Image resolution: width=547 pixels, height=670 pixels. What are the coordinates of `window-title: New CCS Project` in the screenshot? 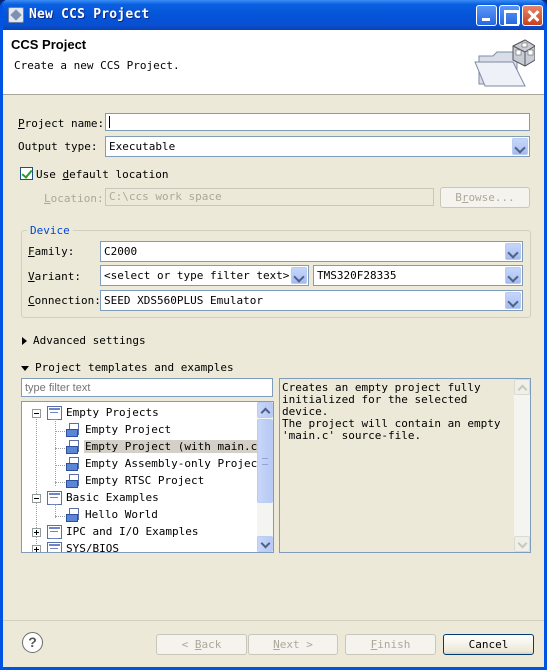 It's located at (89, 14).